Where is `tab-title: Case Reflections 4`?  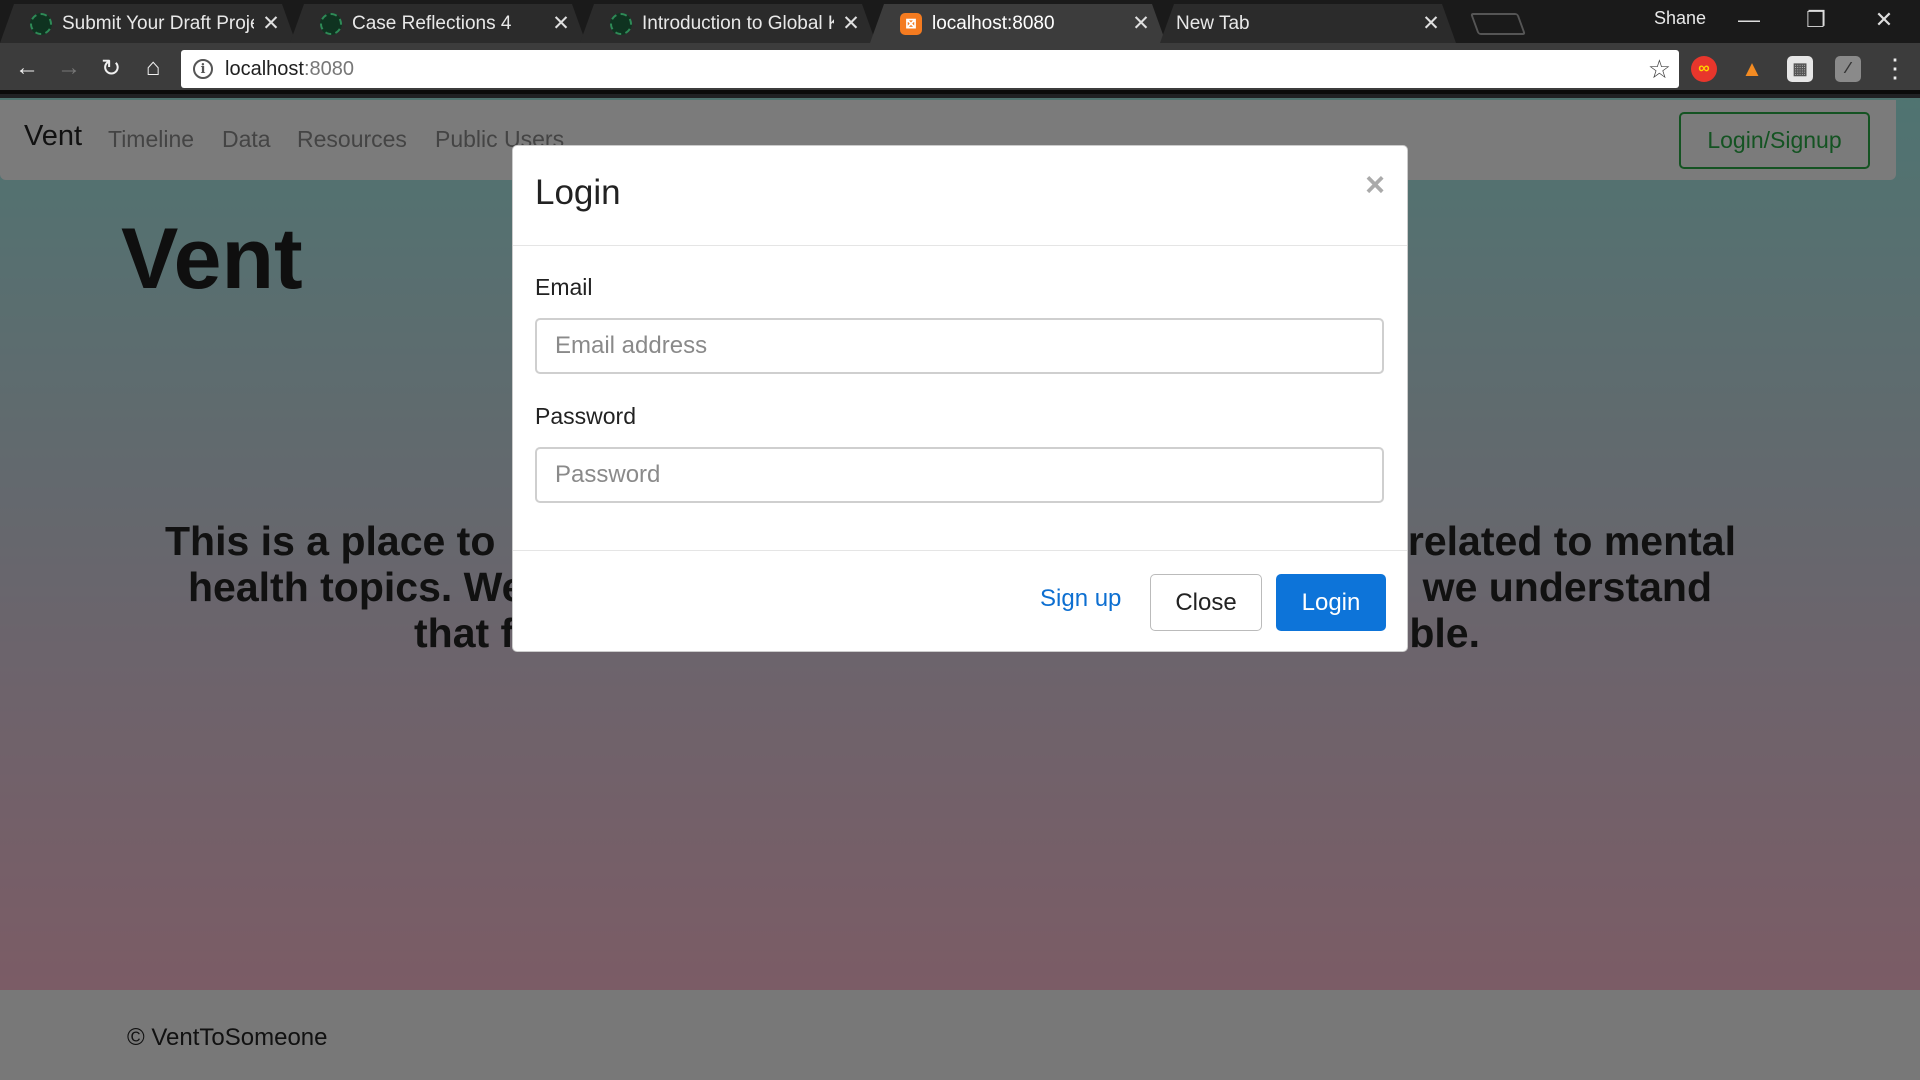 tab-title: Case Reflections 4 is located at coordinates (432, 23).